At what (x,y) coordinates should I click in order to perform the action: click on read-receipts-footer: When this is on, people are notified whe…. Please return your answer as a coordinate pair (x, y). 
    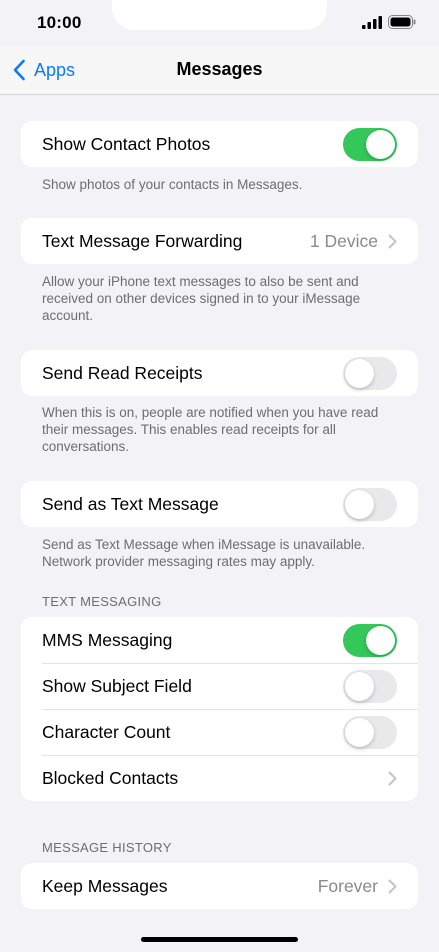
    Looking at the image, I should click on (210, 429).